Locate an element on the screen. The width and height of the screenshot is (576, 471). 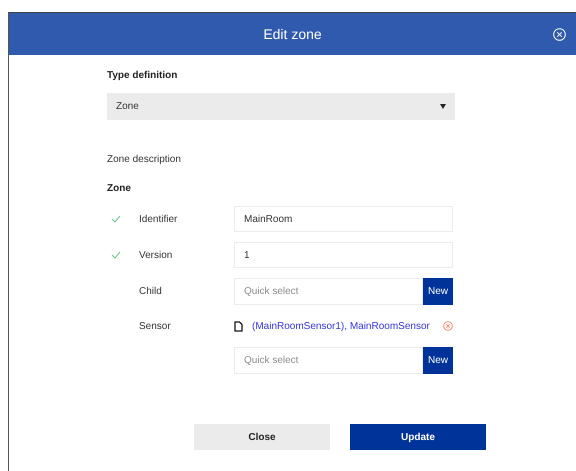
field-label: Sensor is located at coordinates (155, 327).